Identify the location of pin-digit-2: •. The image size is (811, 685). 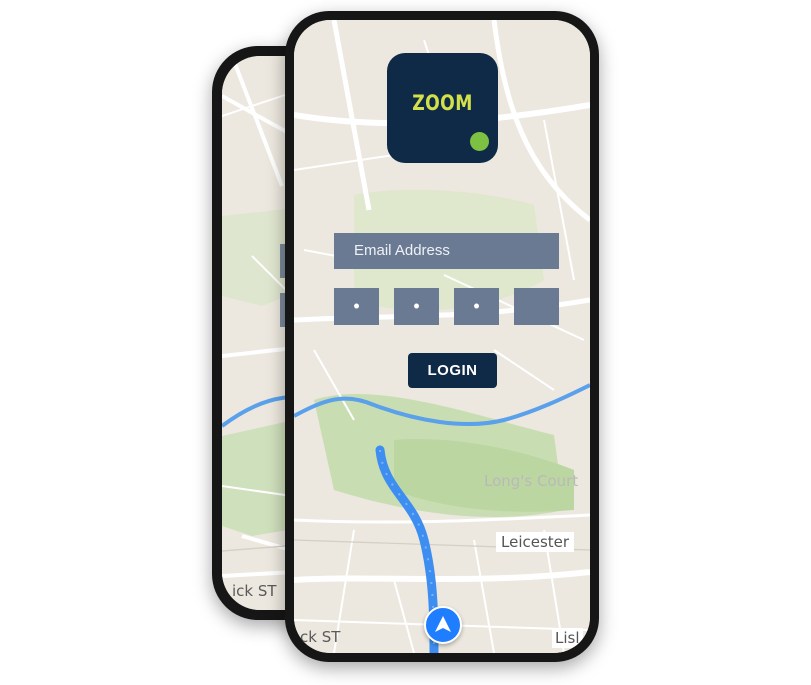
(416, 306).